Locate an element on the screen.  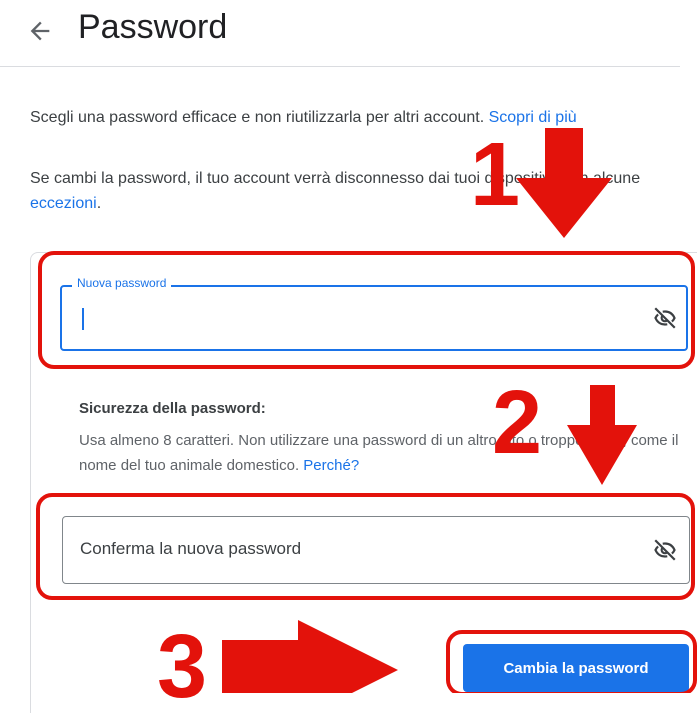
highlight-submit-button is located at coordinates (571, 661).